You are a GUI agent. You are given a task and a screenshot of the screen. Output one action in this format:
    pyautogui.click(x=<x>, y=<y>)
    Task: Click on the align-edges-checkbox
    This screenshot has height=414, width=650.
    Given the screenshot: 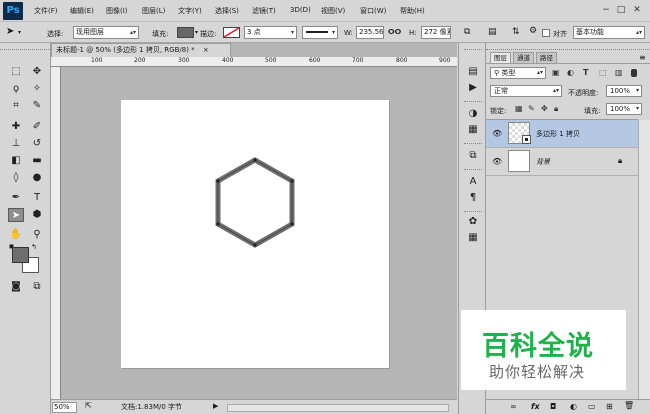 What is the action you would take?
    pyautogui.click(x=546, y=33)
    